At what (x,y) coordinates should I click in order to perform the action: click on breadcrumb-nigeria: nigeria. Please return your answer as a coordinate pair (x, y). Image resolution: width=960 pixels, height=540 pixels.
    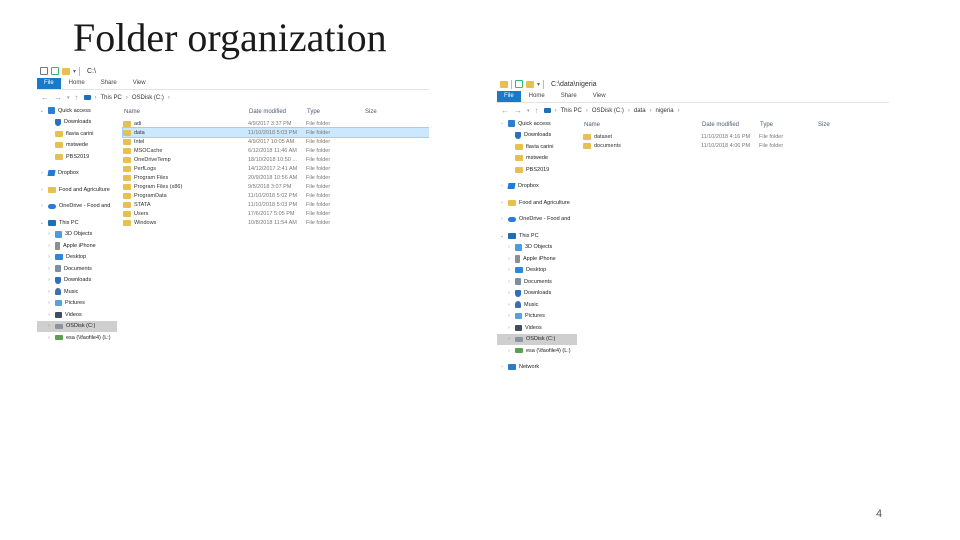
    Looking at the image, I should click on (665, 111).